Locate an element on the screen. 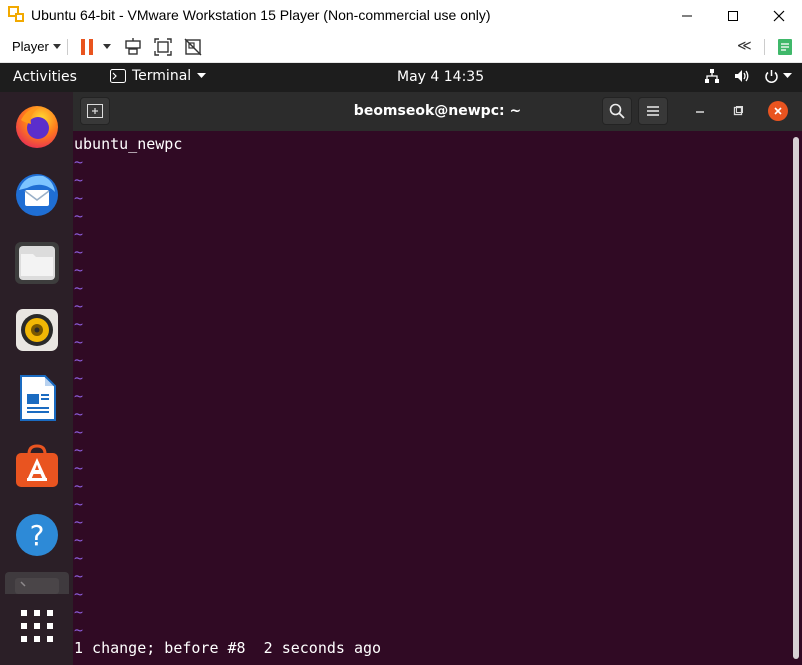 The width and height of the screenshot is (802, 665). collapse-toolbar-icon: ≪ is located at coordinates (744, 46).